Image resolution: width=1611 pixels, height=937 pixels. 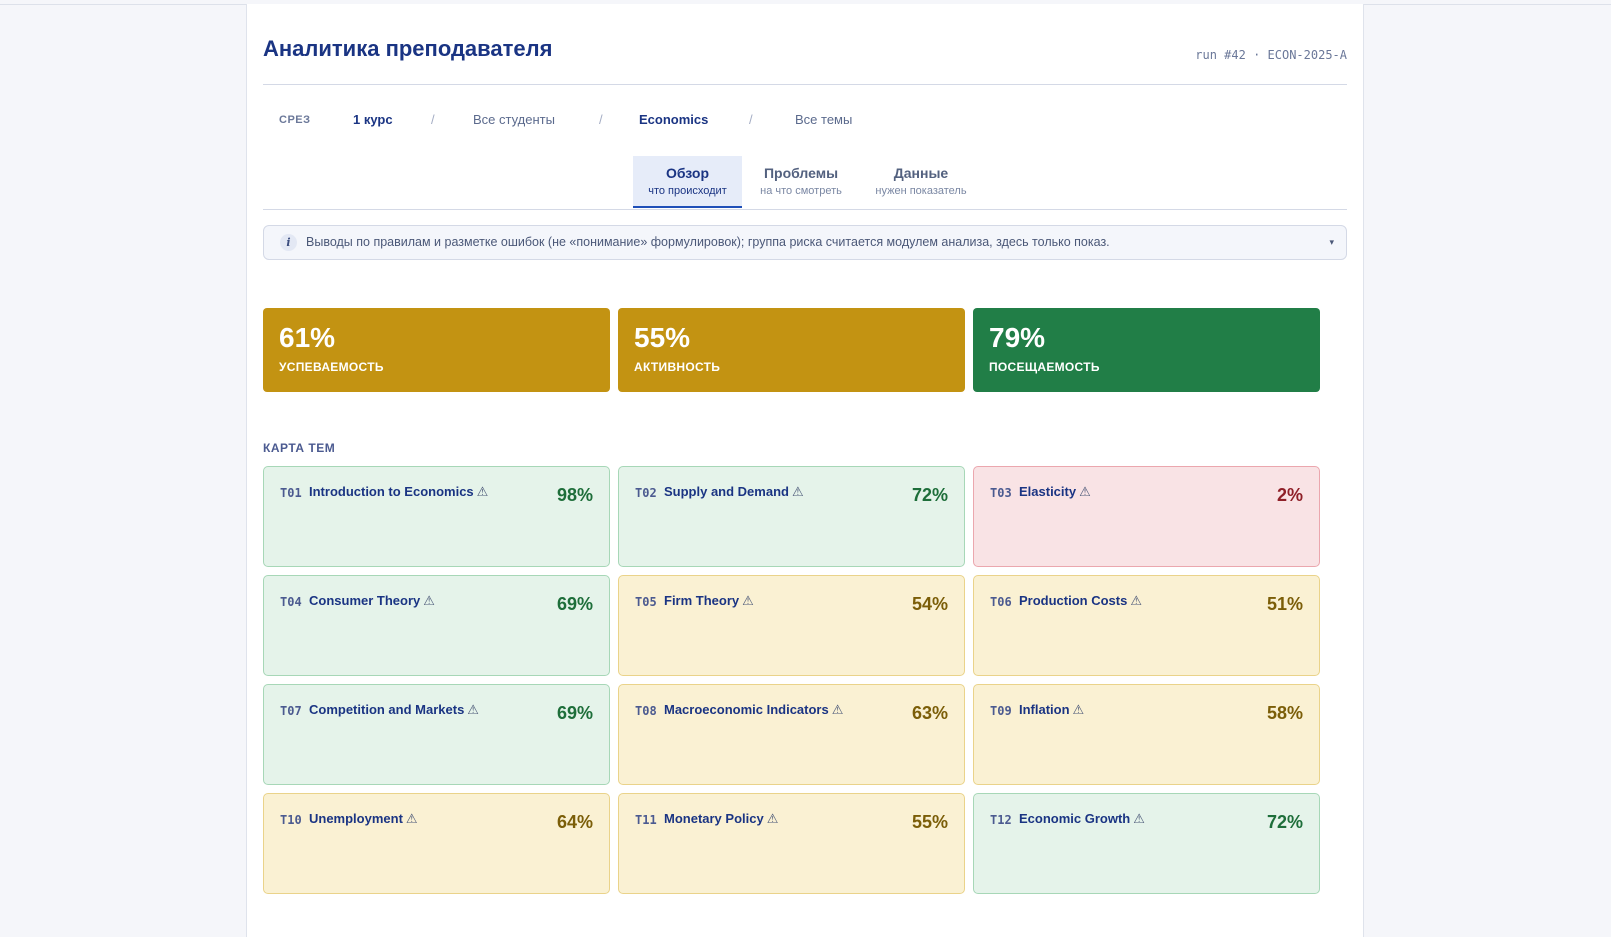 I want to click on page-title: Аналитика преподавателя, so click(x=408, y=48).